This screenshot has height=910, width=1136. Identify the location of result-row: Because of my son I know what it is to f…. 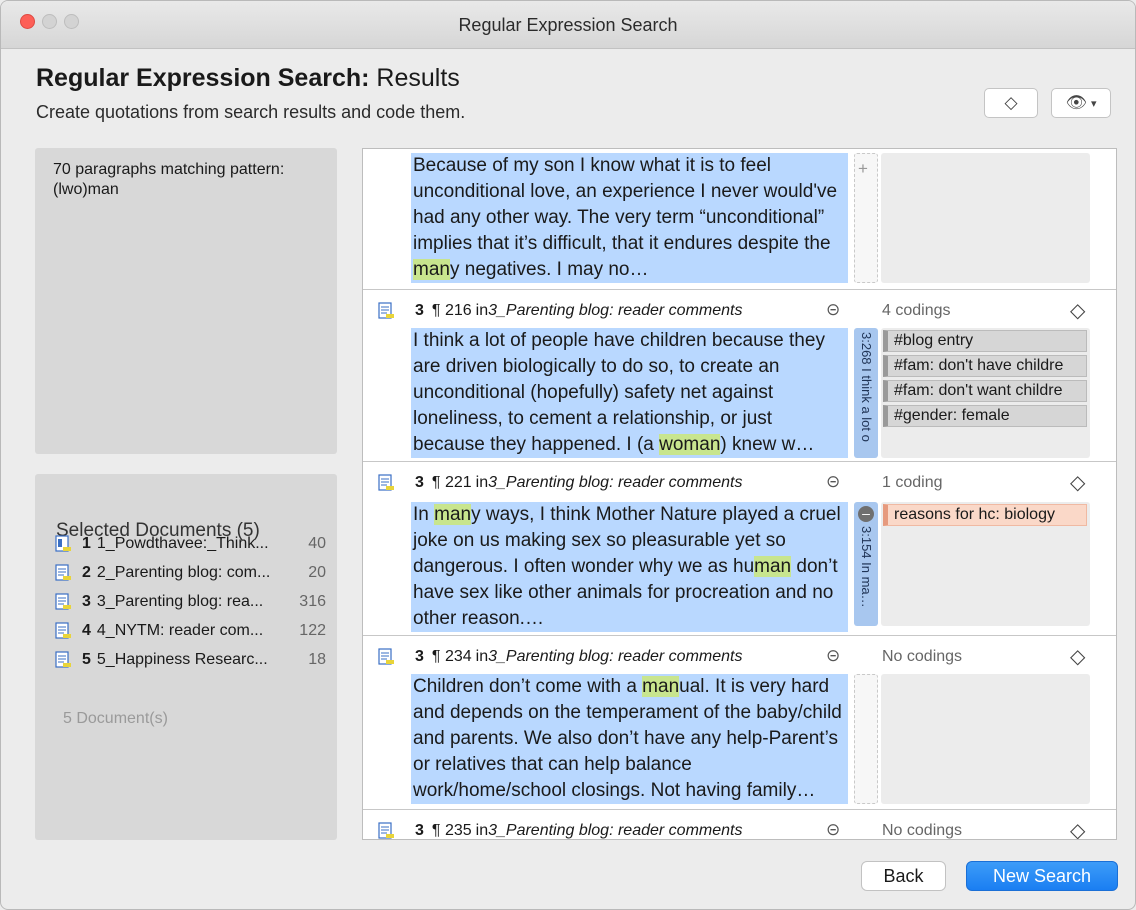
(739, 219).